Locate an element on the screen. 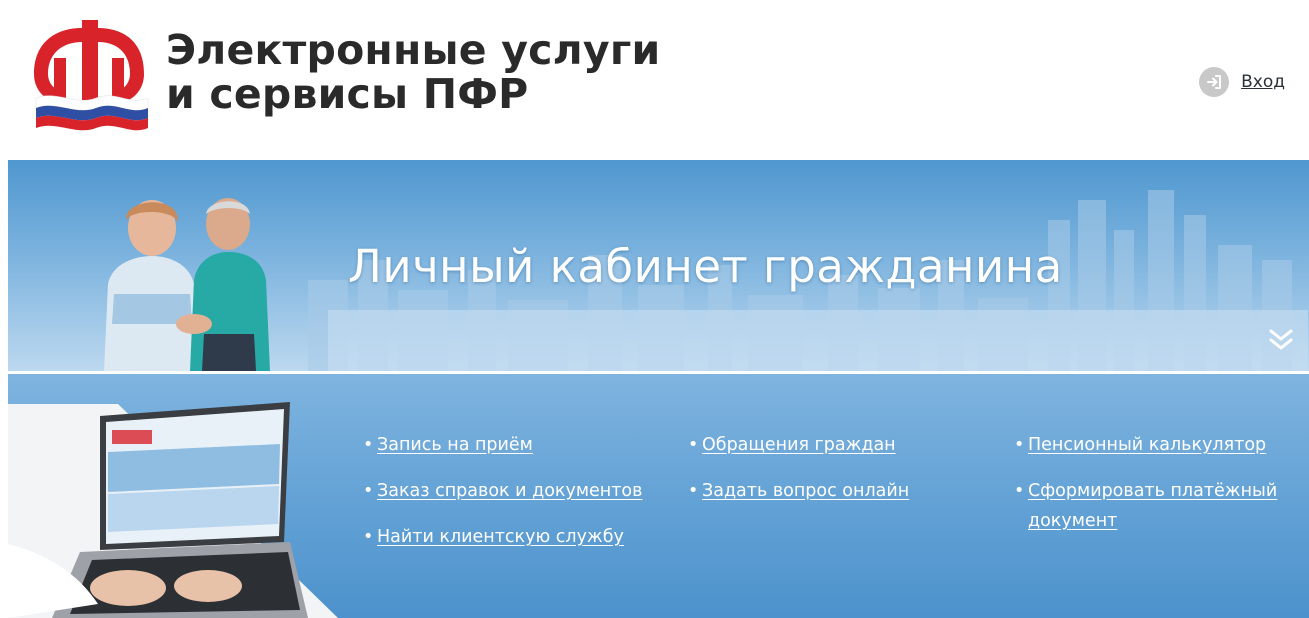 The height and width of the screenshot is (618, 1309). list-item: Заказ справок и документов is located at coordinates (508, 491).